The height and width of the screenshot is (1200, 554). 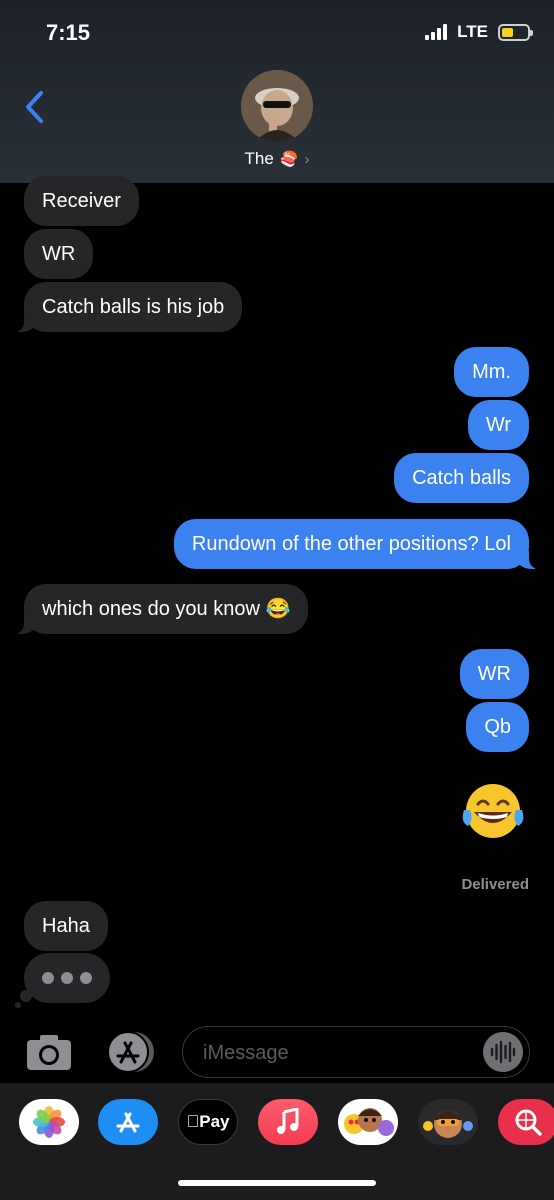 I want to click on outgoing-message: Catch balls, so click(x=461, y=478).